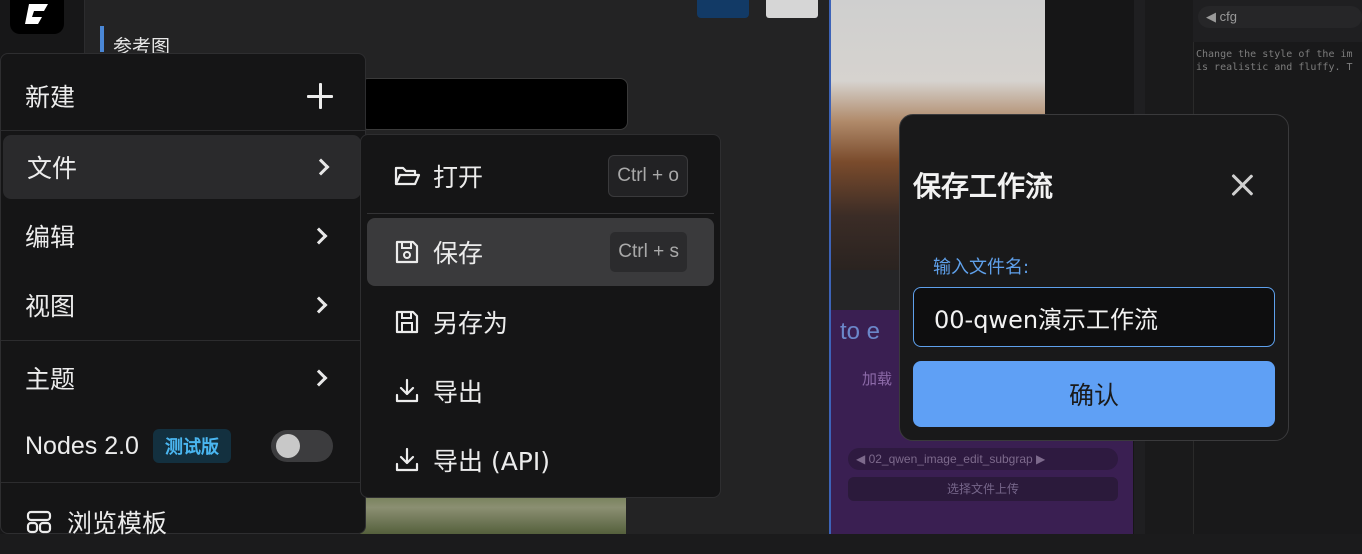 The width and height of the screenshot is (1362, 554). What do you see at coordinates (50, 237) in the screenshot?
I see `menu-item-label: 编辑` at bounding box center [50, 237].